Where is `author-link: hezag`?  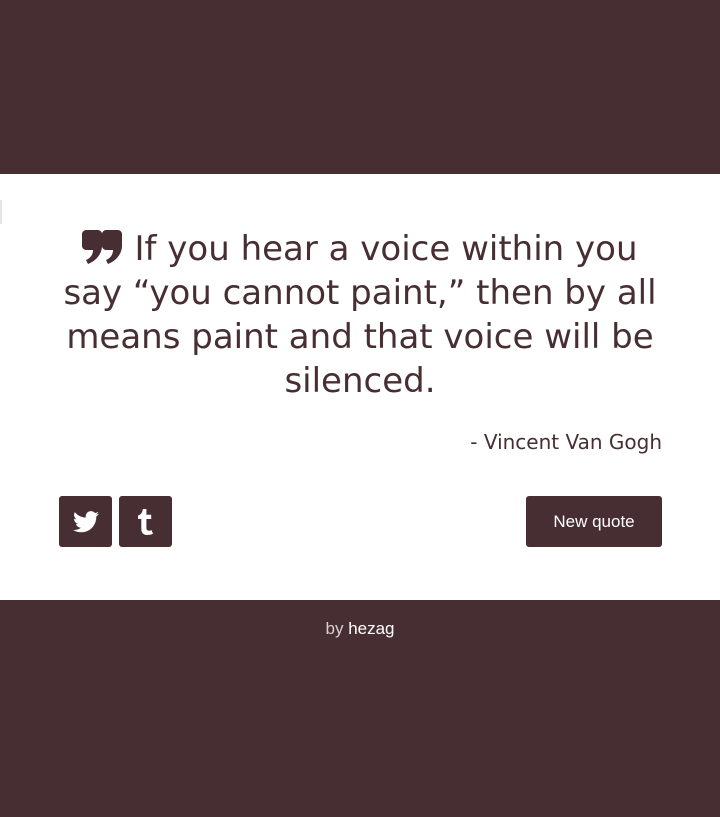
author-link: hezag is located at coordinates (371, 628).